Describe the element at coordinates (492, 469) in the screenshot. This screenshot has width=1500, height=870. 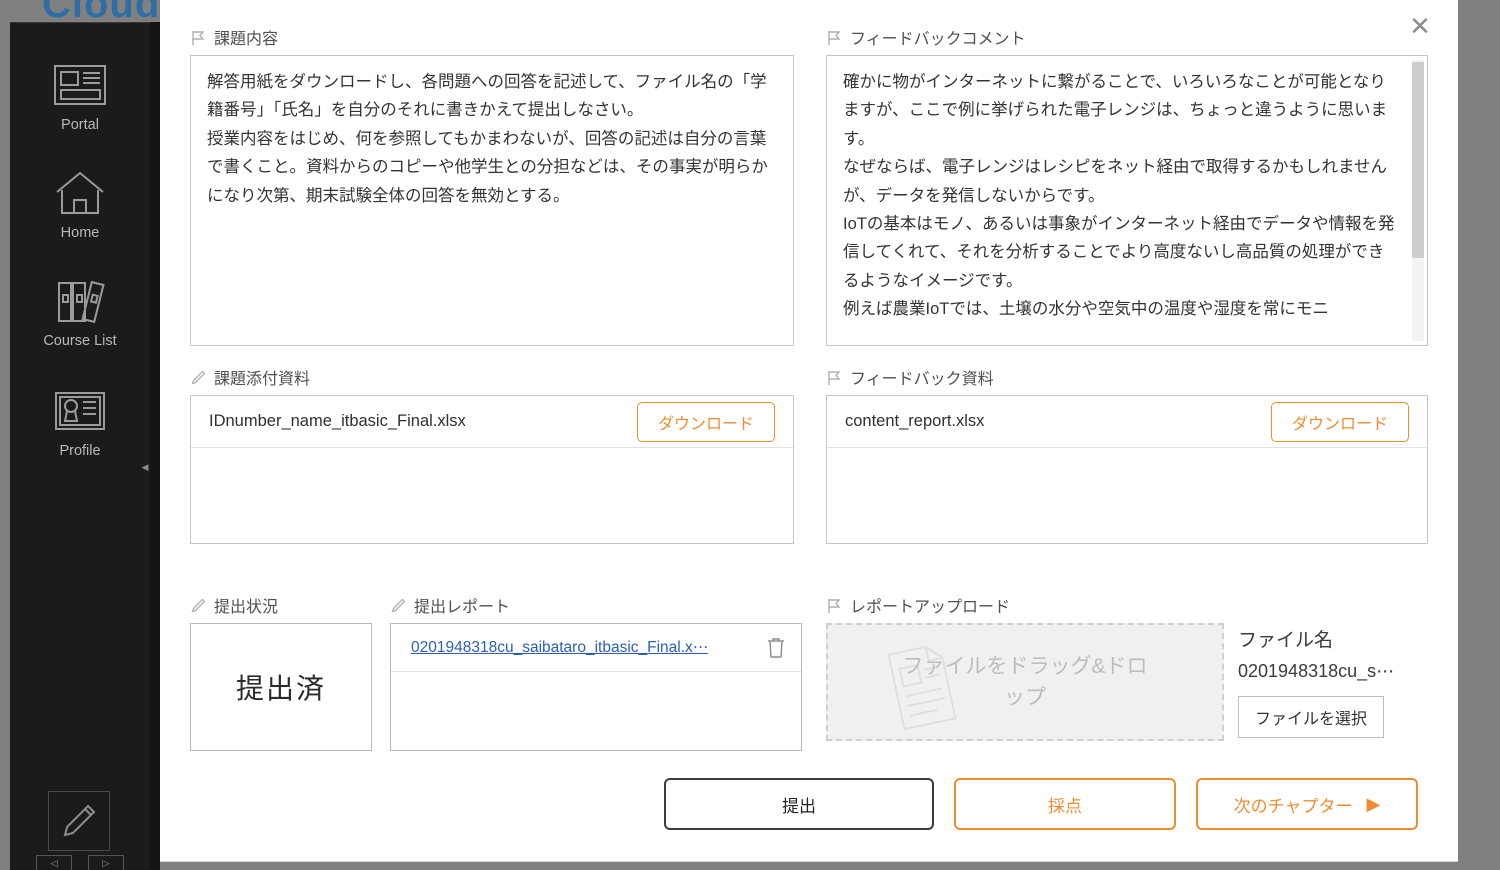
I see `assignment-attachment-box: IDnumber_name_itbasic_Final.xlsx ダウンロード` at that location.